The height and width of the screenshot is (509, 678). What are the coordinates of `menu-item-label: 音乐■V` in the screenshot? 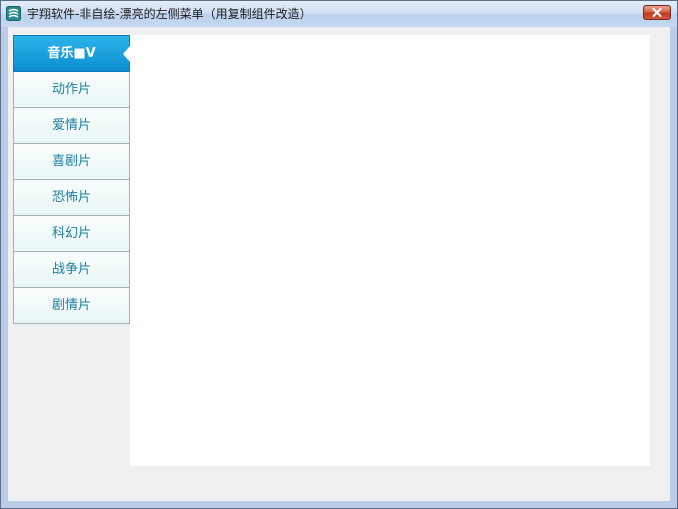 It's located at (71, 53).